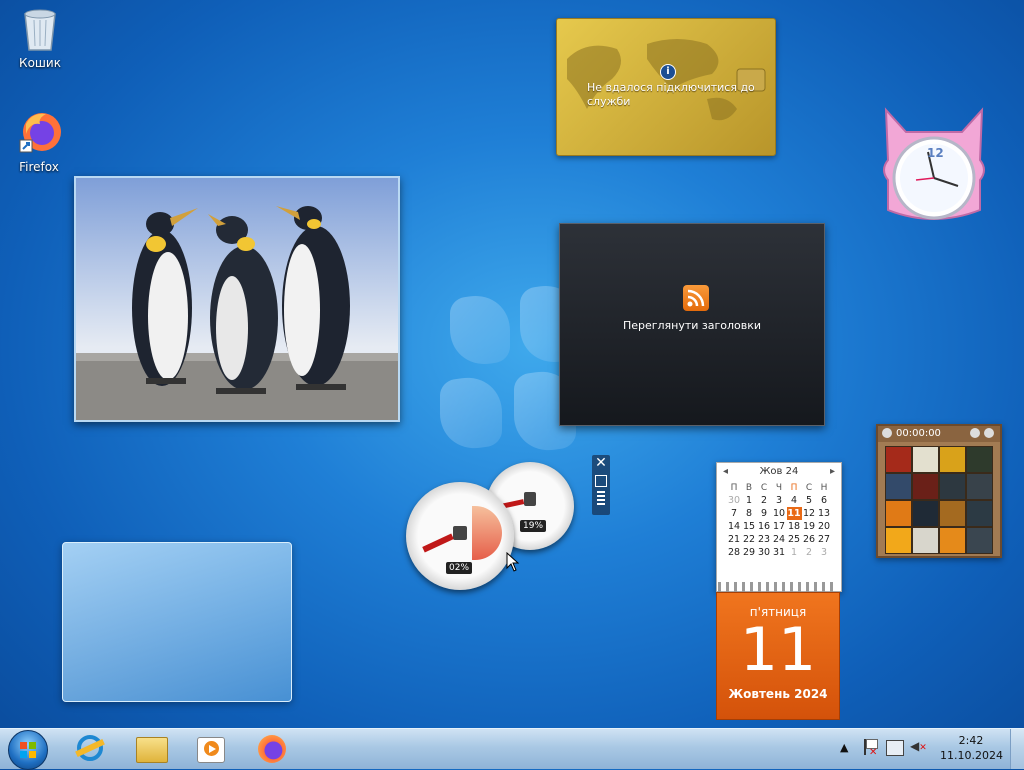  What do you see at coordinates (749, 552) in the screenshot?
I see `calendar-day: 29` at bounding box center [749, 552].